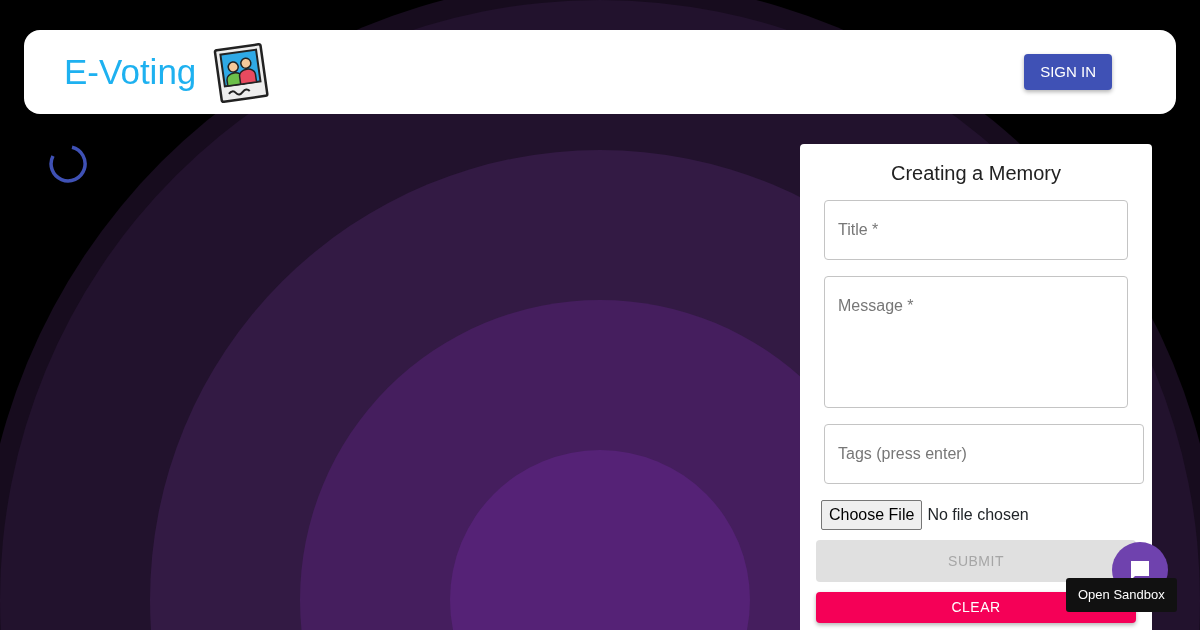 This screenshot has height=630, width=1200. What do you see at coordinates (978, 515) in the screenshot?
I see `file-status: No file chosen` at bounding box center [978, 515].